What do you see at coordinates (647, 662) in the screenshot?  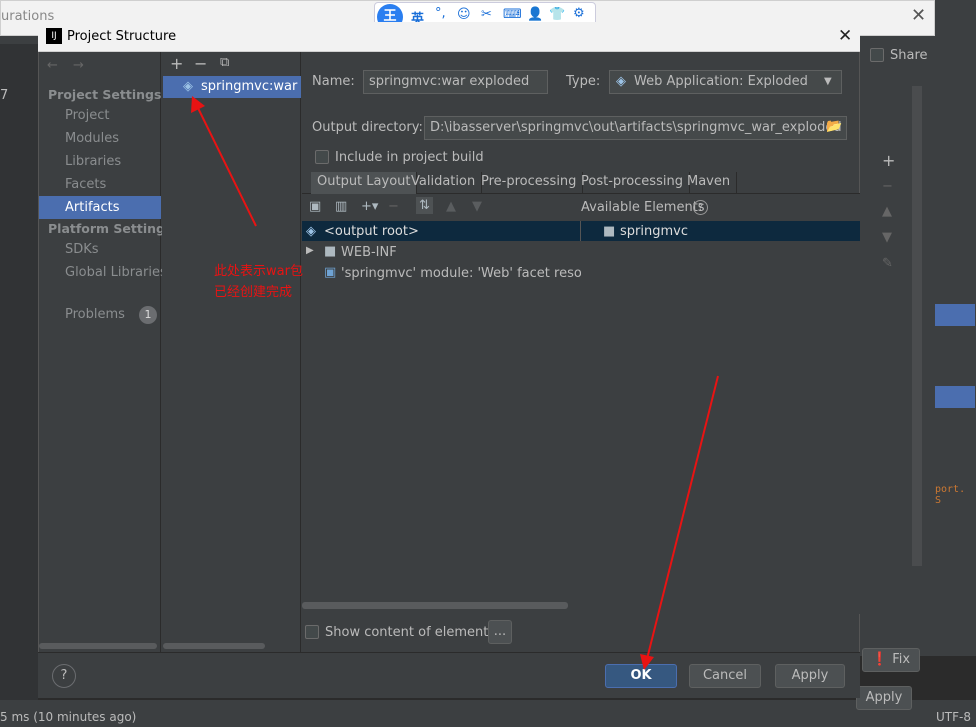 I see `arrow-head-ok` at bounding box center [647, 662].